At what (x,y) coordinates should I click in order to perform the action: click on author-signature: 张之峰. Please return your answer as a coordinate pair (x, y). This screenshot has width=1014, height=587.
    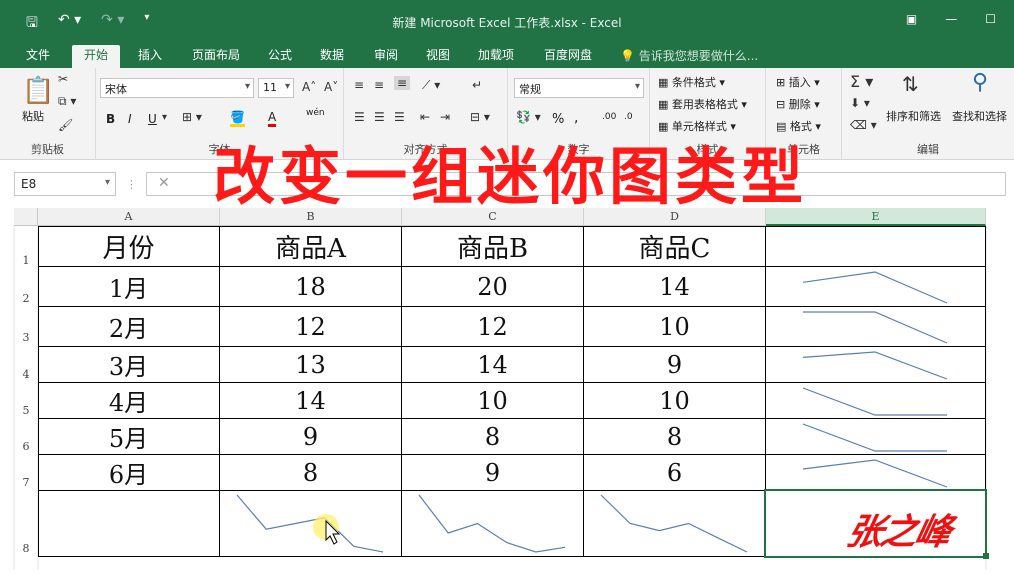
    Looking at the image, I should click on (898, 532).